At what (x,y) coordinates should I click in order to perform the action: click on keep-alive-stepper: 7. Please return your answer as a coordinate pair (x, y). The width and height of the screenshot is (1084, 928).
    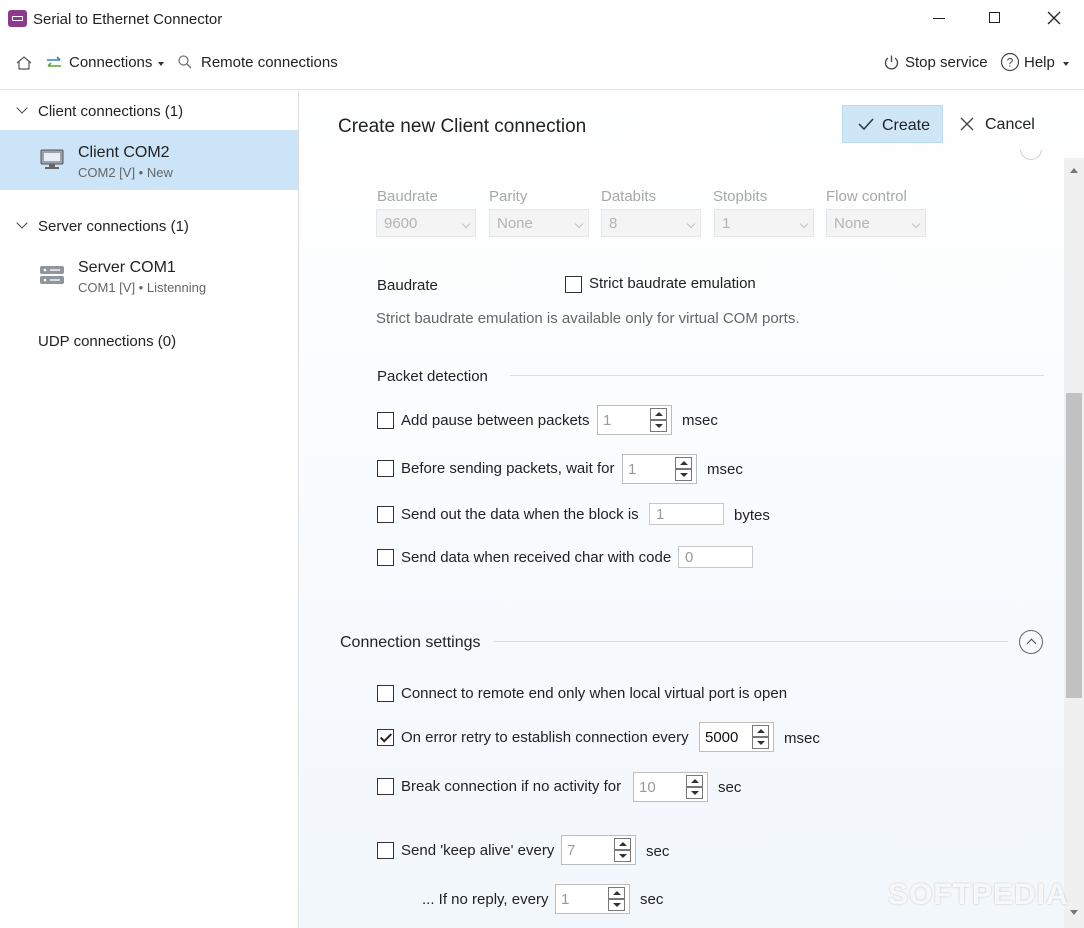
    Looking at the image, I should click on (598, 850).